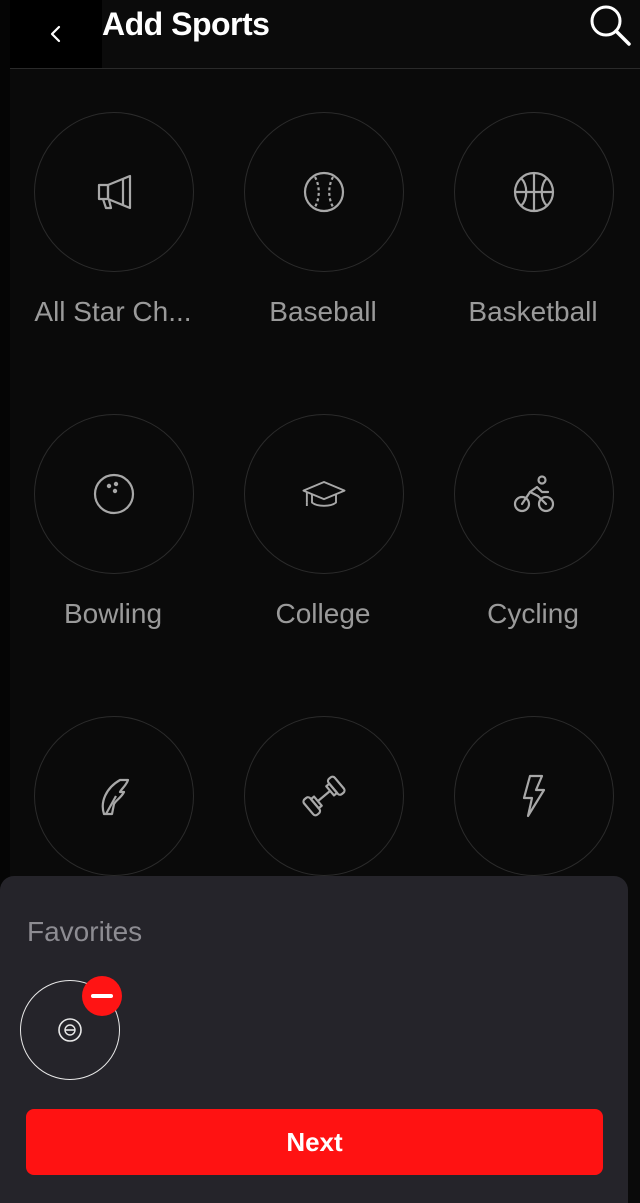  I want to click on basketball-icon, so click(534, 192).